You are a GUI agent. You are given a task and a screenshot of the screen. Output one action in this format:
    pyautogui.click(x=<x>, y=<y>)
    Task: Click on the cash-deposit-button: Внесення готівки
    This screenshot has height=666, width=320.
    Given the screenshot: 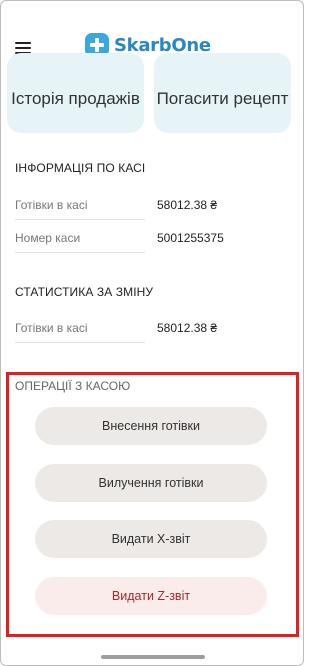 What is the action you would take?
    pyautogui.click(x=151, y=426)
    